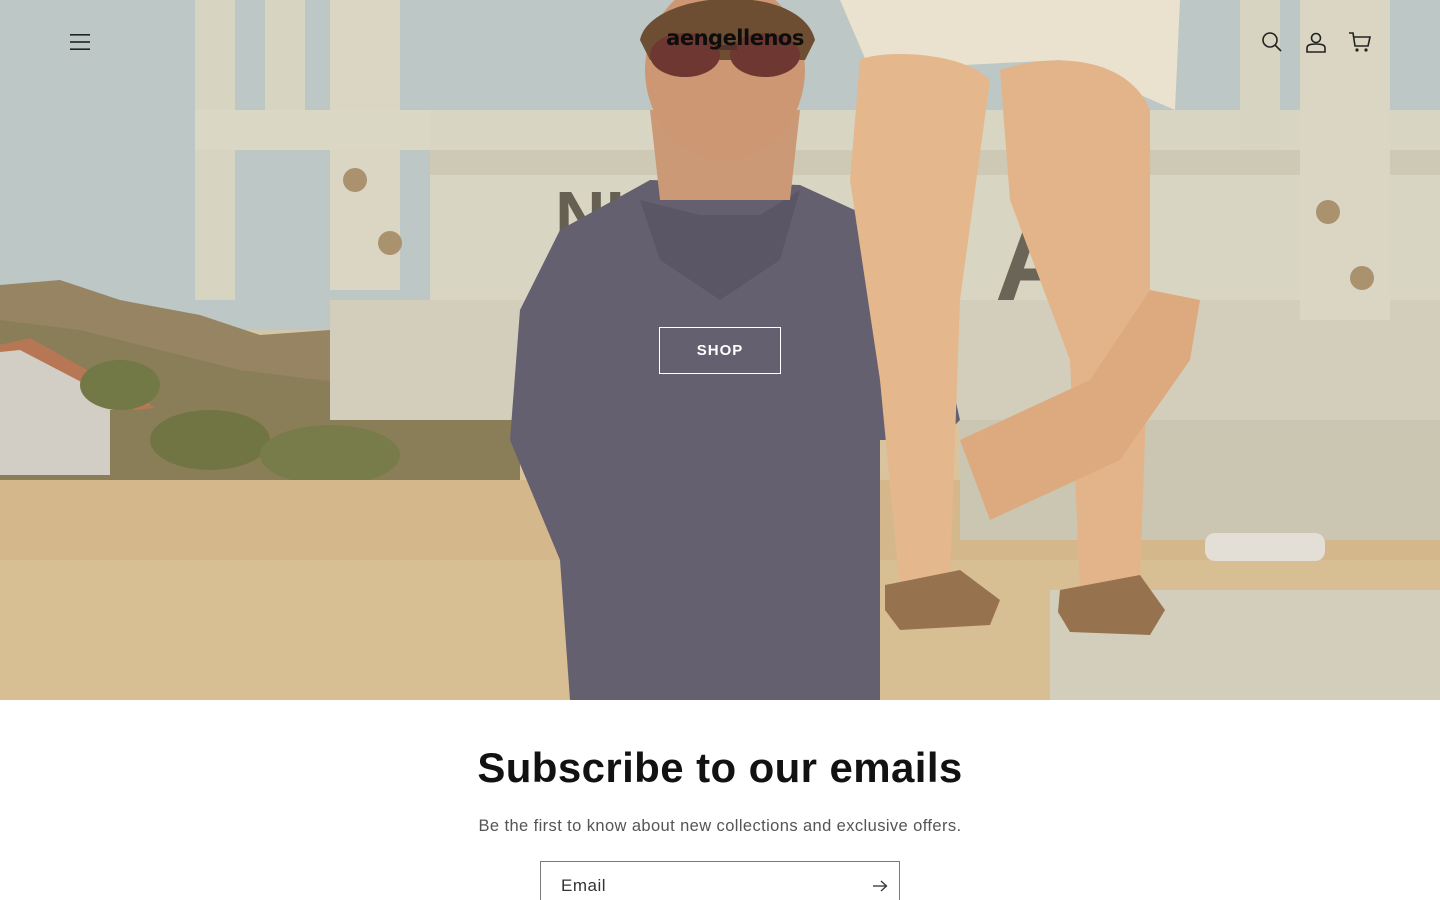 This screenshot has width=1440, height=900. I want to click on subscribe-submit-button, so click(880, 881).